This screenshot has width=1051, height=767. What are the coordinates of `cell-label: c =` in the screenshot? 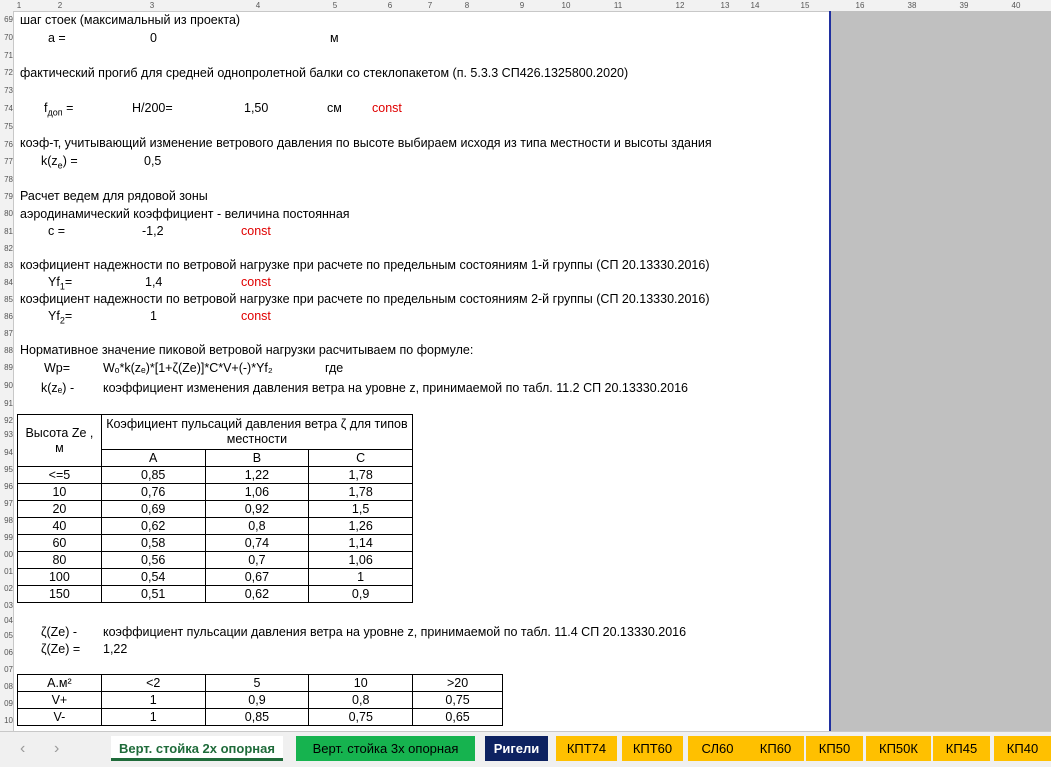 It's located at (56, 231).